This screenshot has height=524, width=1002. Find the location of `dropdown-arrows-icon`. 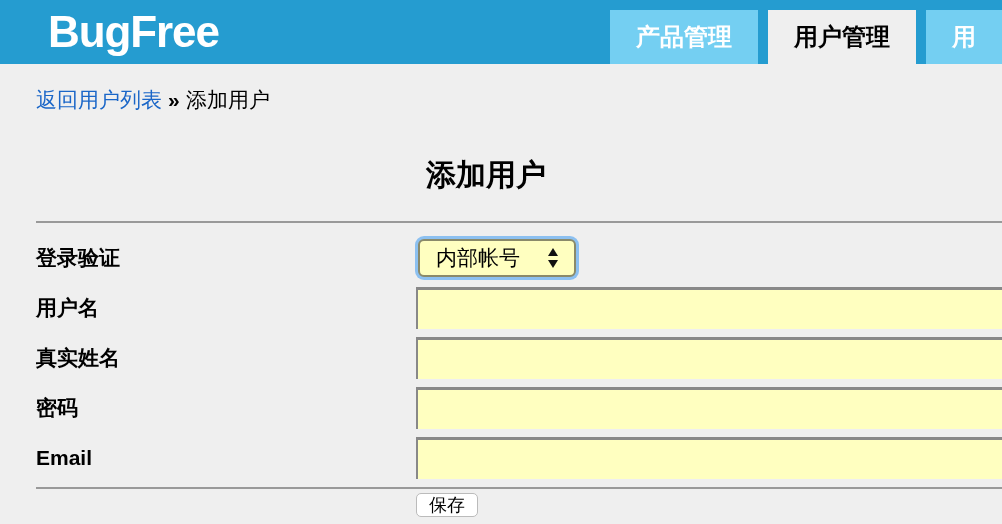

dropdown-arrows-icon is located at coordinates (553, 257).